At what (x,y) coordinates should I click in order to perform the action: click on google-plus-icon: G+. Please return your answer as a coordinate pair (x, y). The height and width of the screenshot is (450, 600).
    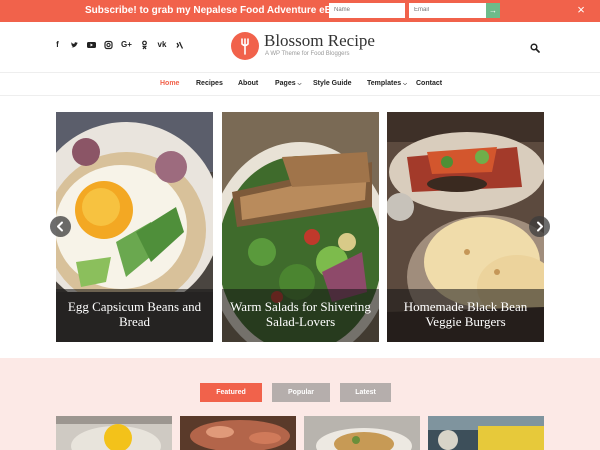
    Looking at the image, I should click on (126, 45).